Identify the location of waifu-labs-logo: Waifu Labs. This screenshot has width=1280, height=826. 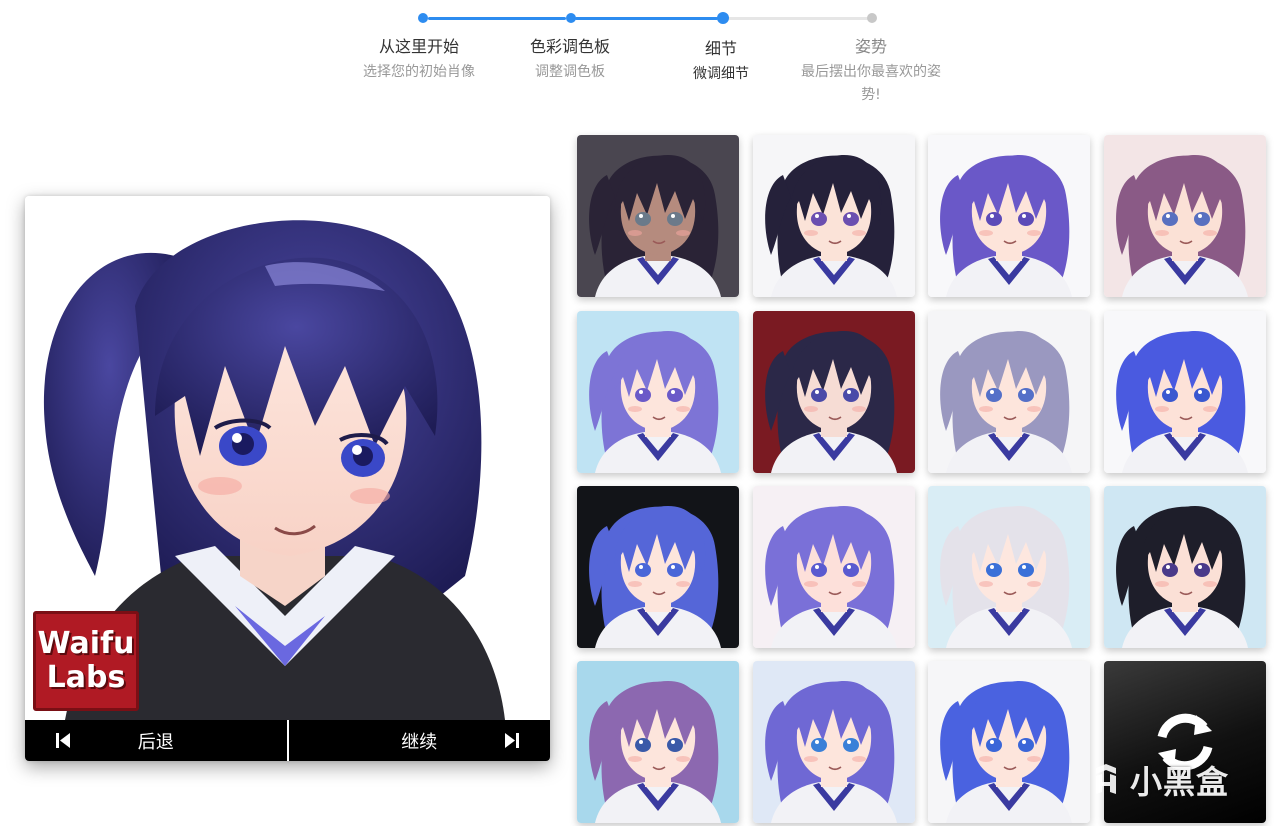
(86, 661).